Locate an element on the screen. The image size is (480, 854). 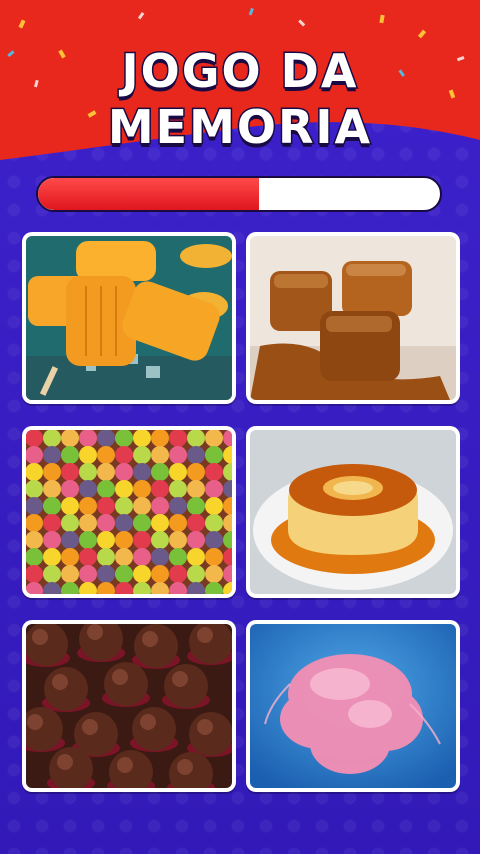
memory-card-caramels is located at coordinates (353, 318).